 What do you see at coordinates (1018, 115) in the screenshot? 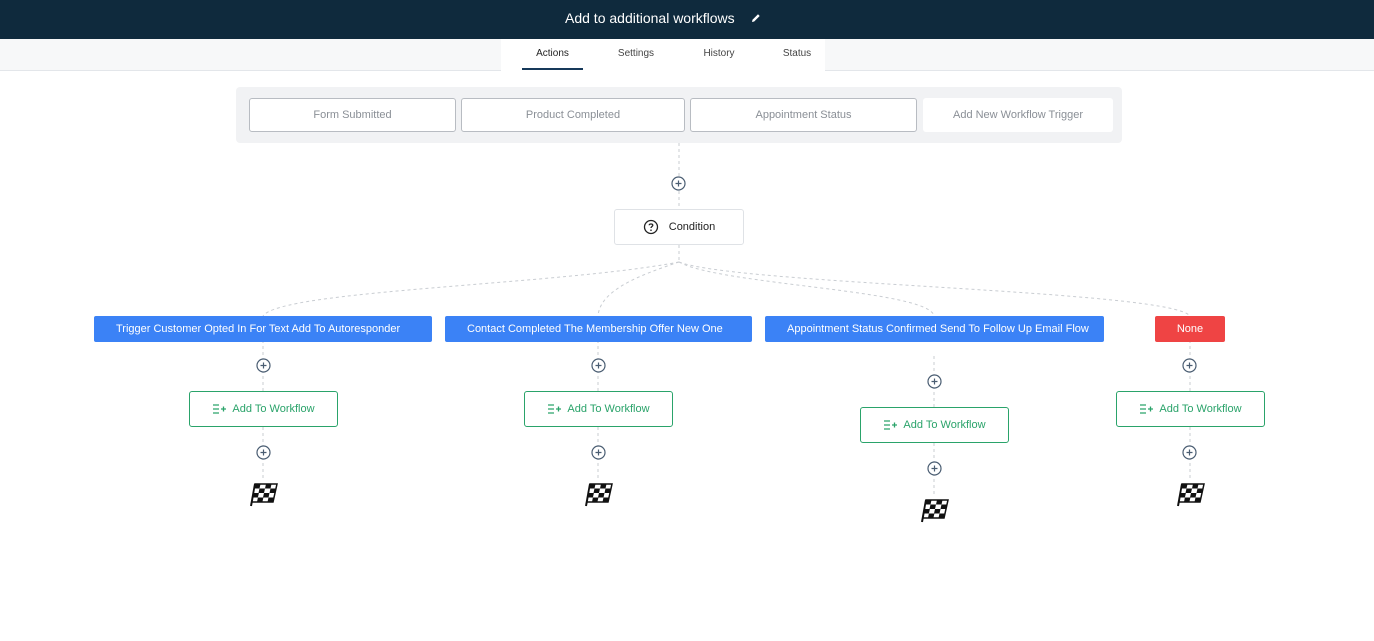
I see `add-new-trigger-button: Add New Workflow Trigger` at bounding box center [1018, 115].